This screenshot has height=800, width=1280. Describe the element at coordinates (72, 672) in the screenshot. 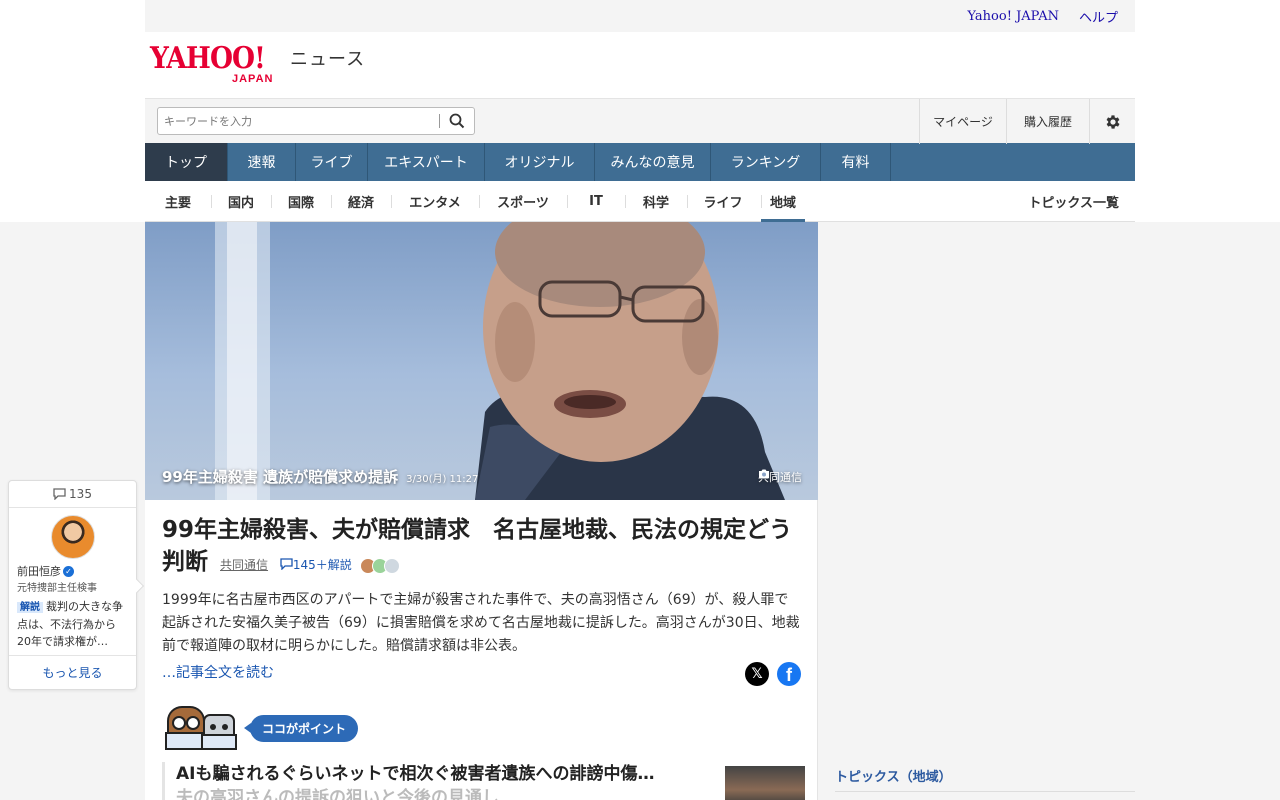

I see `see-more-link: もっと見る` at that location.